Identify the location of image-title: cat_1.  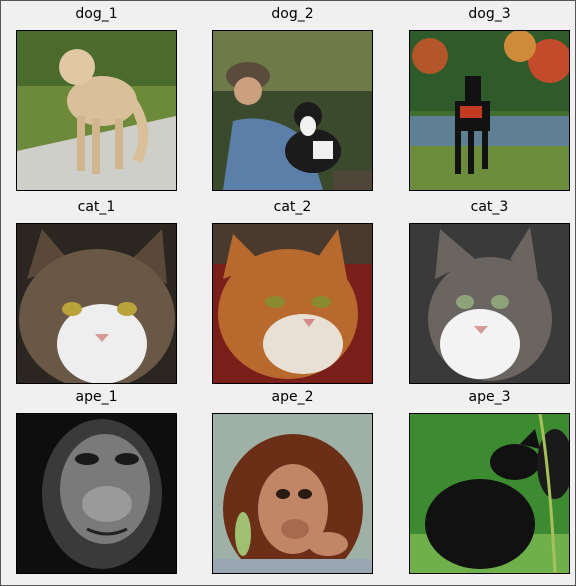
(96, 207).